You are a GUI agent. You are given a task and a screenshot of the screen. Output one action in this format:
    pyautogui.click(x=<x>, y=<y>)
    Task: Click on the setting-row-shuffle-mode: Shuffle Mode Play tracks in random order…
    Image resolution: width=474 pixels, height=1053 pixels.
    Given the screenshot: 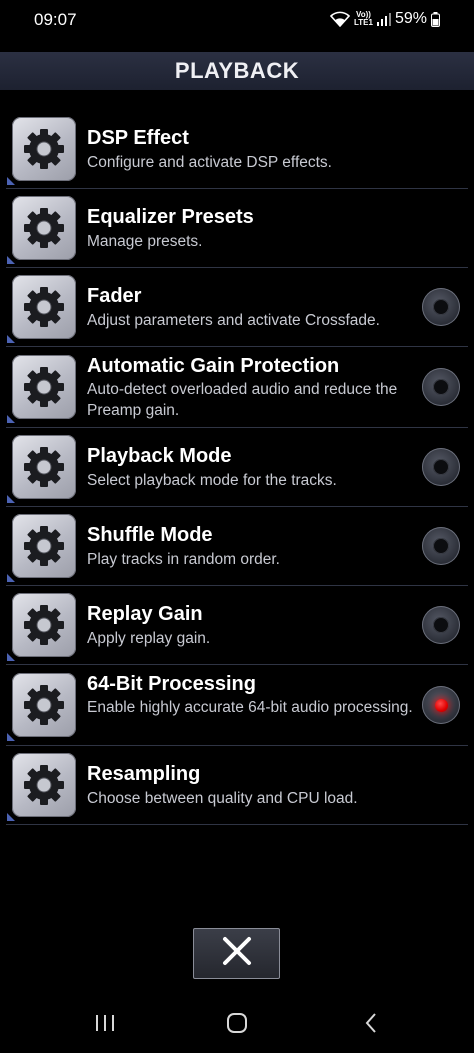 What is the action you would take?
    pyautogui.click(x=237, y=546)
    